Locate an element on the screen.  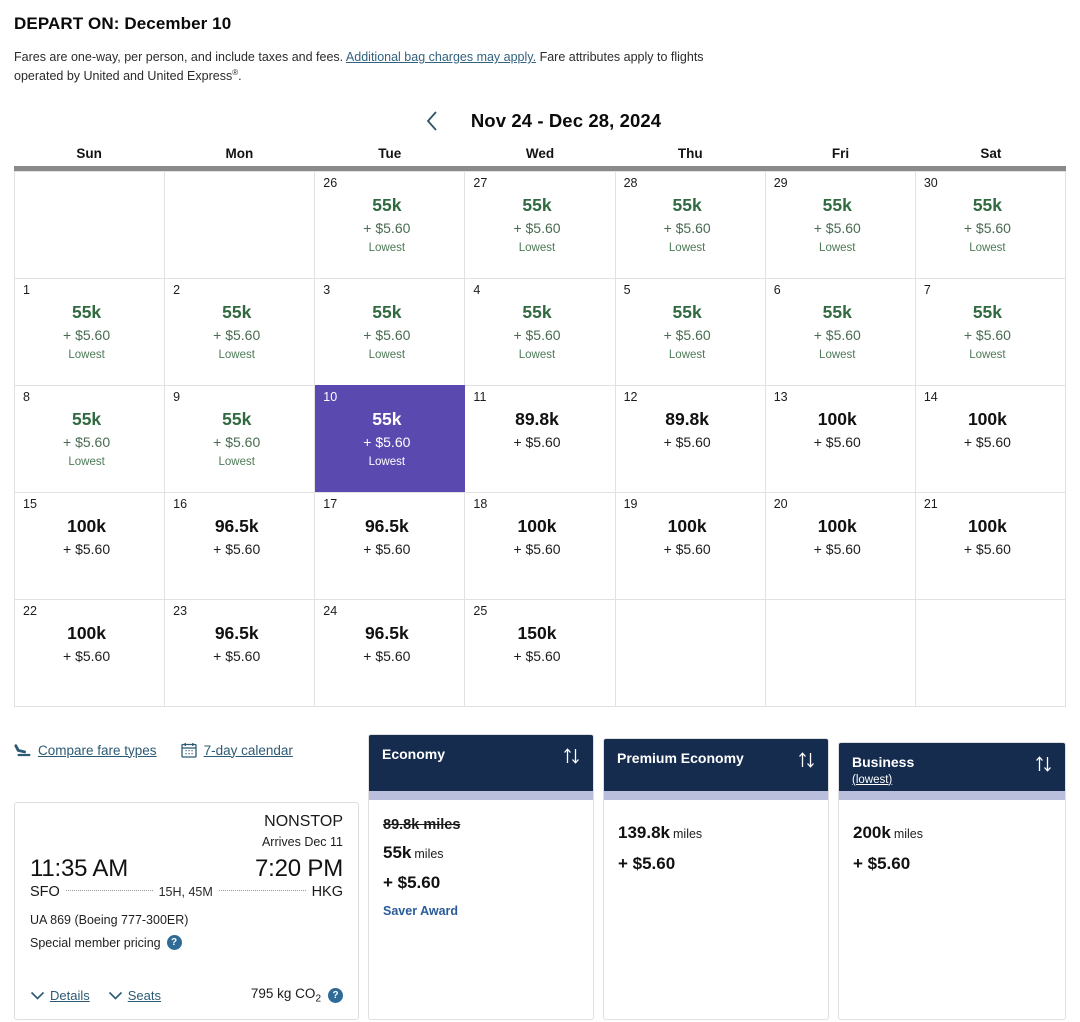
calendar-day-cell: 24 96.5k + $5.60 is located at coordinates (390, 652).